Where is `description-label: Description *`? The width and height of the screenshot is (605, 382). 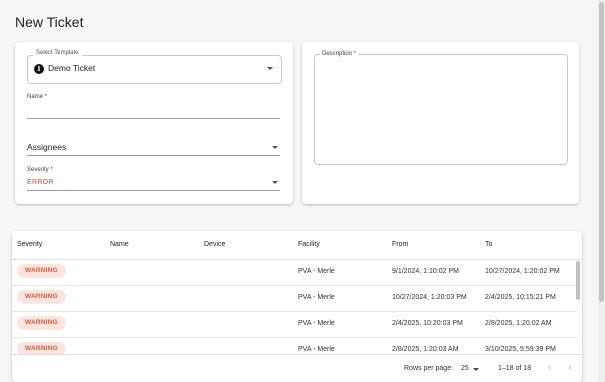 description-label: Description * is located at coordinates (339, 54).